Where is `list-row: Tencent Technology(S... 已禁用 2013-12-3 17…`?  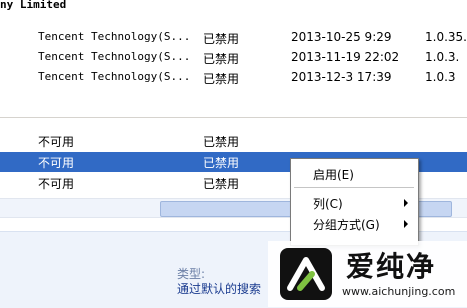 list-row: Tencent Technology(S... 已禁用 2013-12-3 17… is located at coordinates (233, 78).